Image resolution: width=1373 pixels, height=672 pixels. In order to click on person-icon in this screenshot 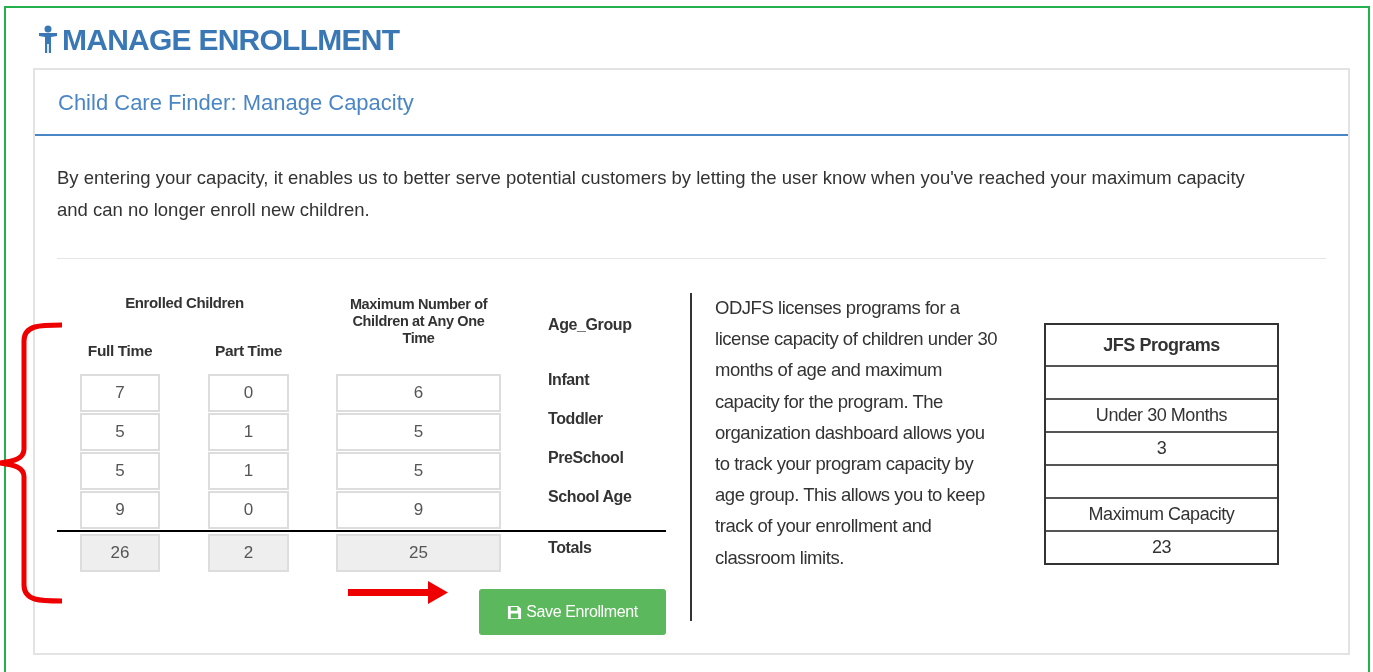, I will do `click(48, 39)`.